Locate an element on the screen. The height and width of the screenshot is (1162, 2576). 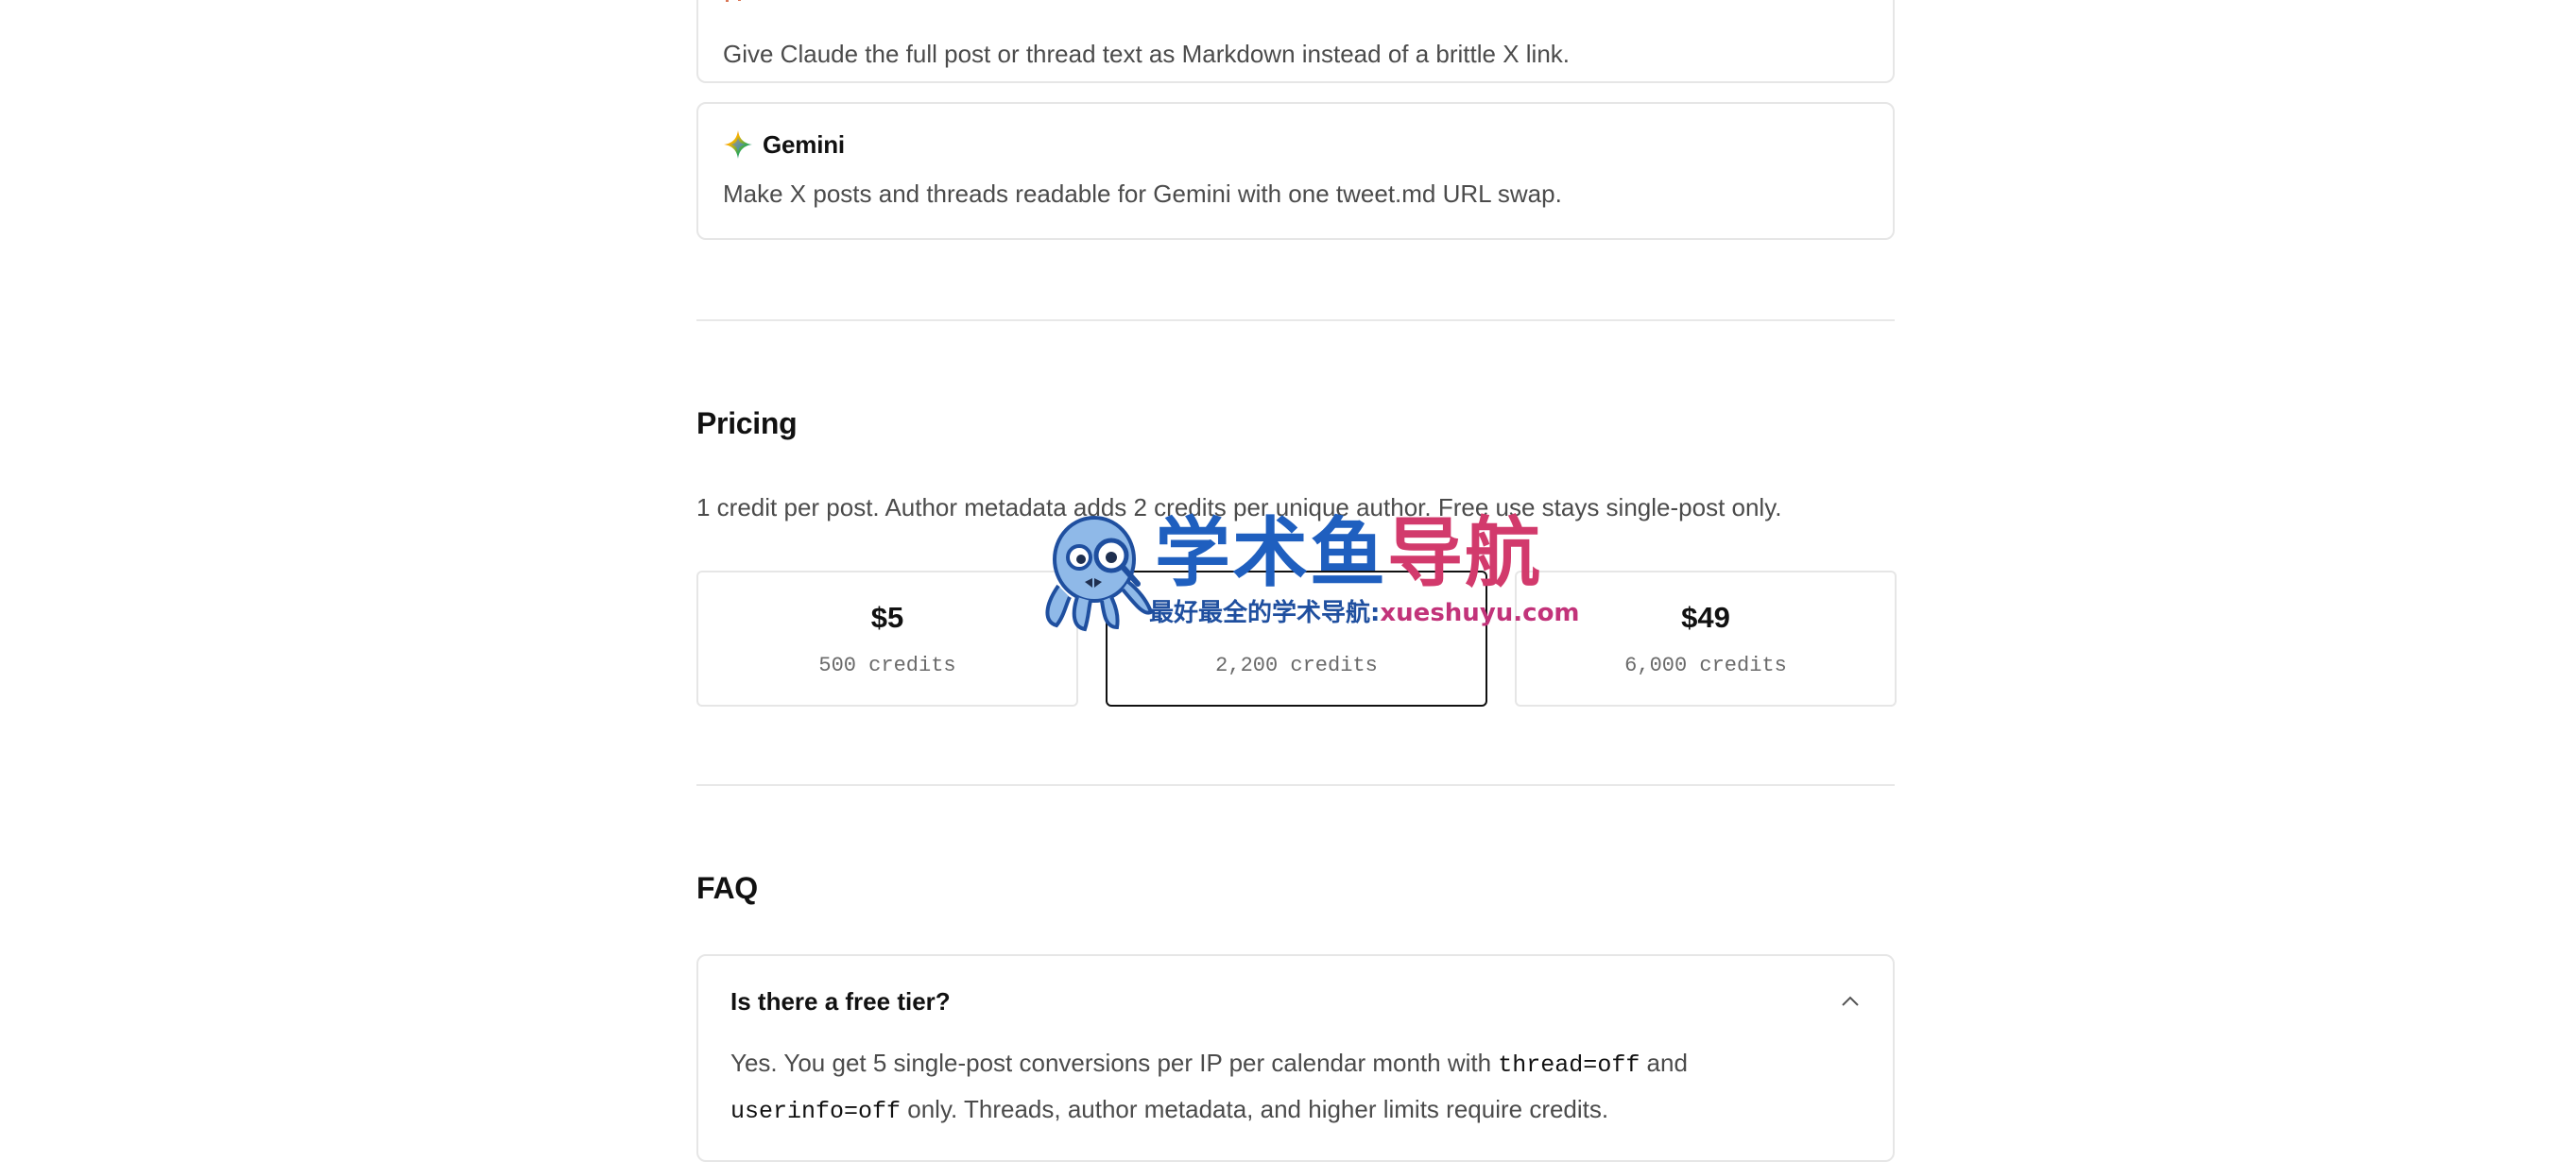
price-amount: $5 is located at coordinates (887, 617).